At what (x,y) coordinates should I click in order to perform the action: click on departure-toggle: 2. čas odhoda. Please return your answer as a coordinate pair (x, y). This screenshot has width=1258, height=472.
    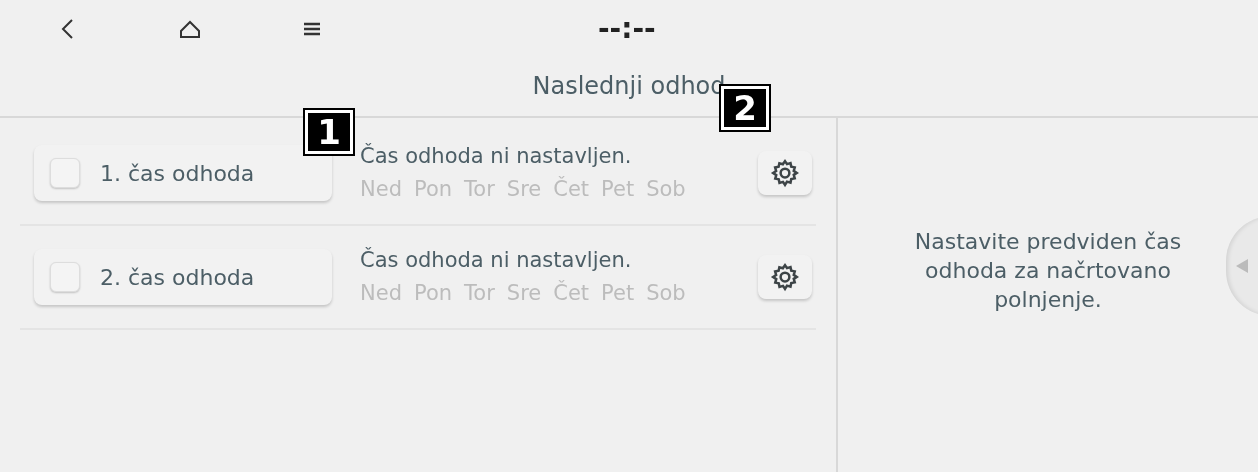
    Looking at the image, I should click on (183, 277).